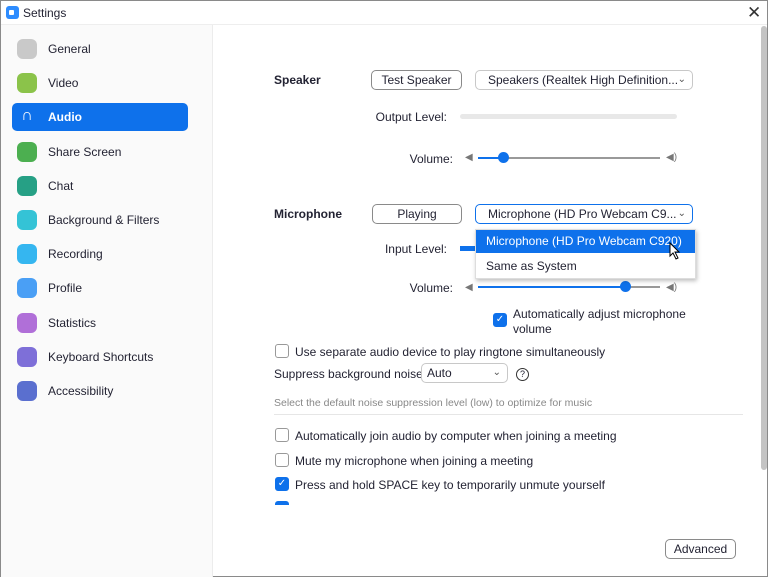  What do you see at coordinates (464, 373) in the screenshot?
I see `suppress-noise-select: Auto ⌄` at bounding box center [464, 373].